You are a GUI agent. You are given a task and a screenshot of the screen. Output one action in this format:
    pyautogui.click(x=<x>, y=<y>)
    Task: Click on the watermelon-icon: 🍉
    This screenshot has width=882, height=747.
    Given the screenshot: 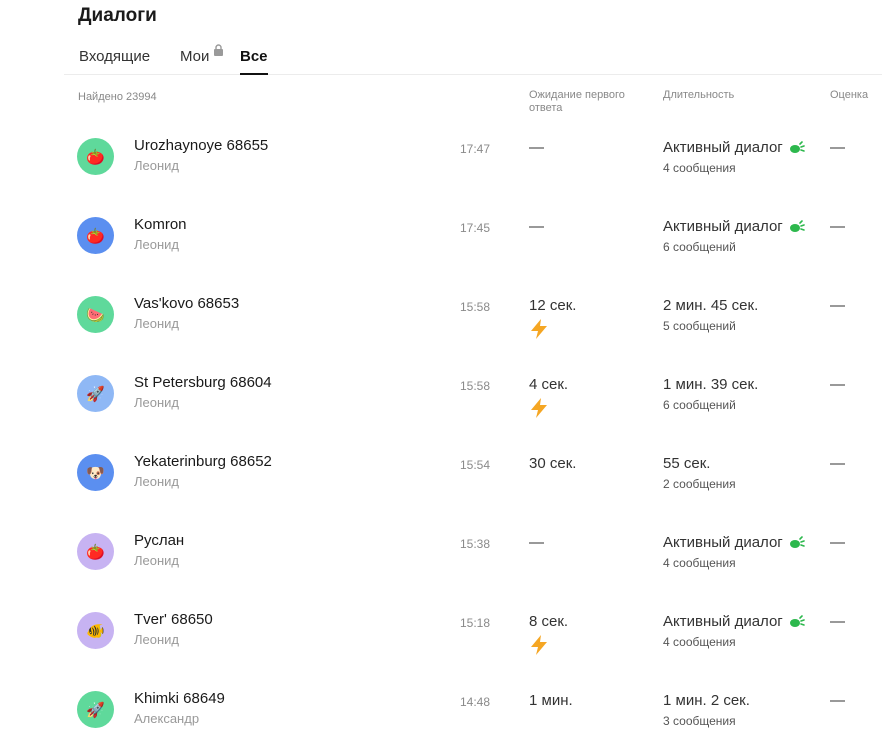 What is the action you would take?
    pyautogui.click(x=95, y=314)
    